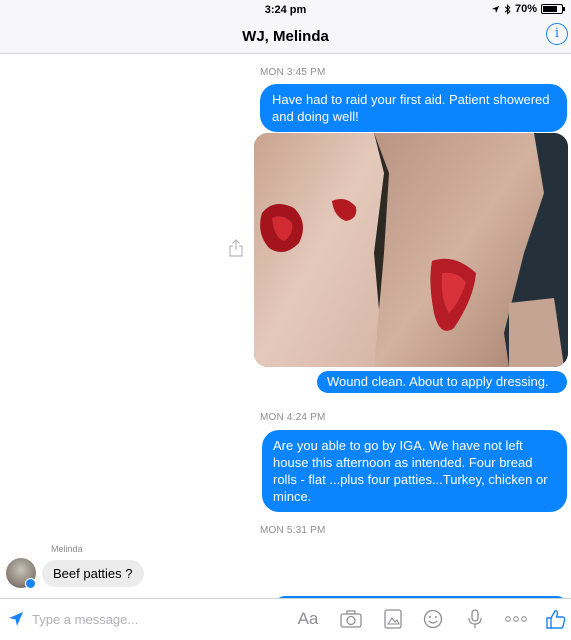 This screenshot has height=640, width=571. What do you see at coordinates (30, 583) in the screenshot?
I see `messenger-badge-icon` at bounding box center [30, 583].